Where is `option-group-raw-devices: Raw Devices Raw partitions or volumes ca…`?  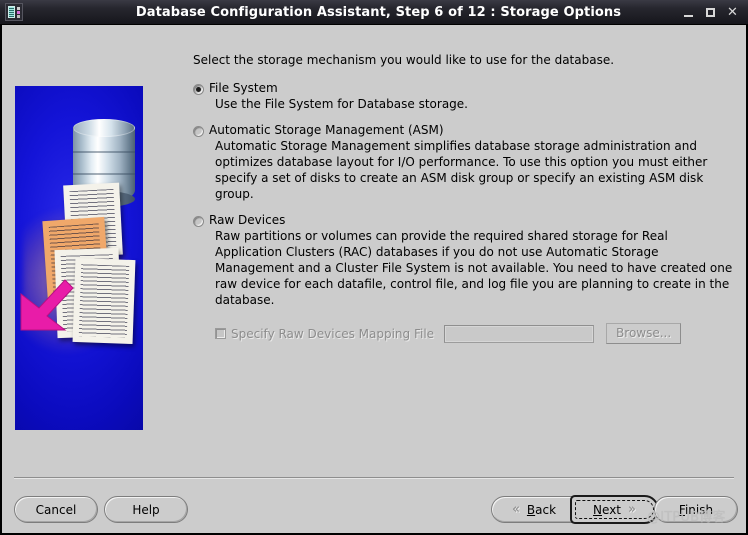
option-group-raw-devices: Raw Devices Raw partitions or volumes ca… is located at coordinates (463, 260).